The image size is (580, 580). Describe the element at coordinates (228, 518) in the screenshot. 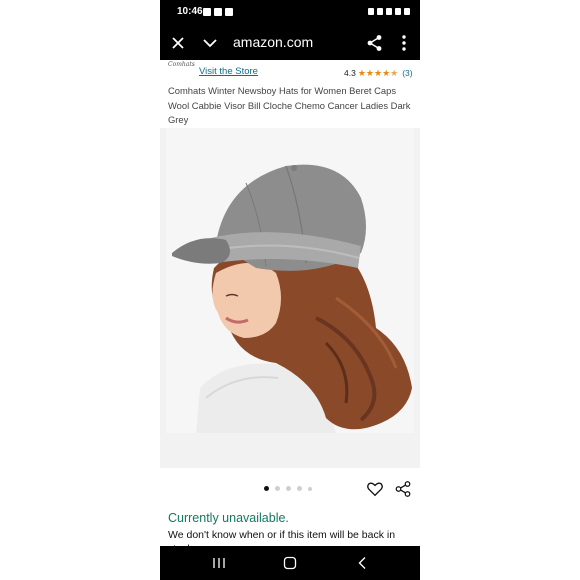

I see `availability-status: Currently unavailable.` at that location.